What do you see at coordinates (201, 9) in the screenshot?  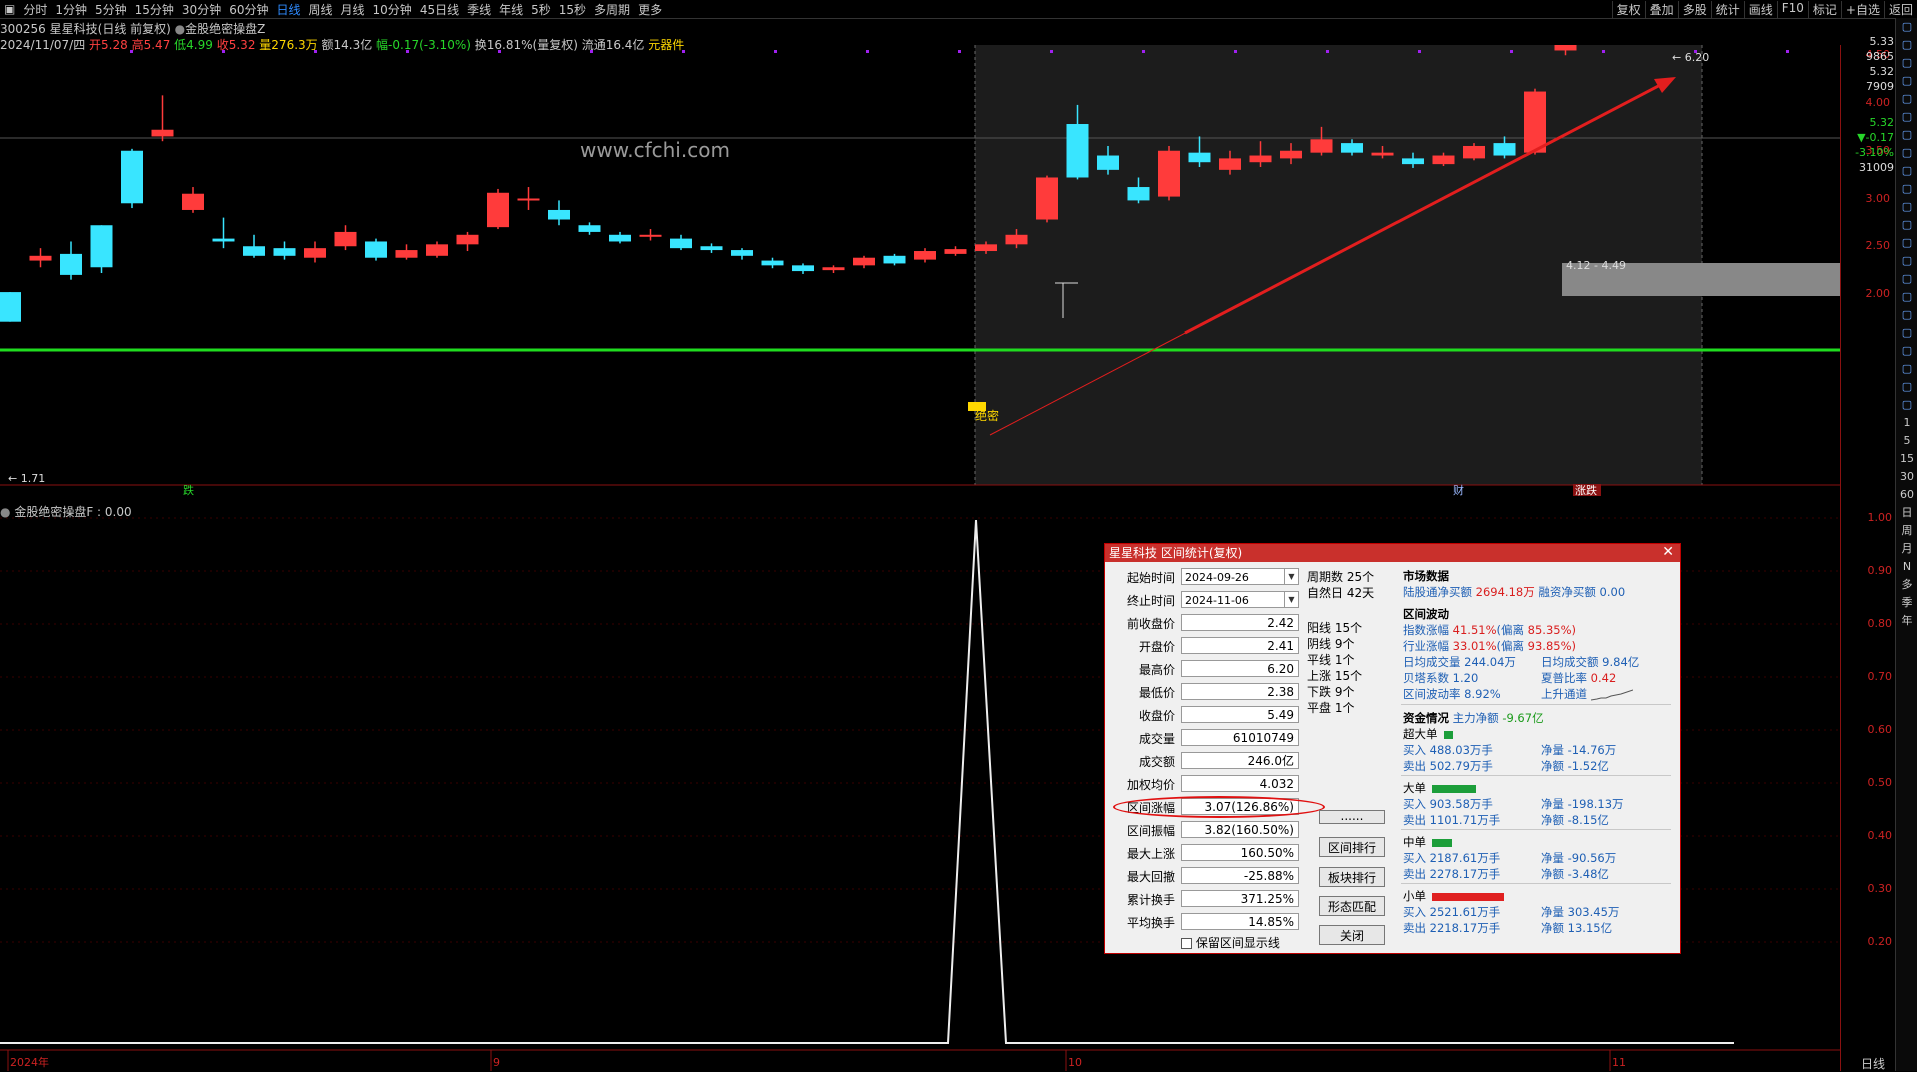 I see `period-tab: 30分钟` at bounding box center [201, 9].